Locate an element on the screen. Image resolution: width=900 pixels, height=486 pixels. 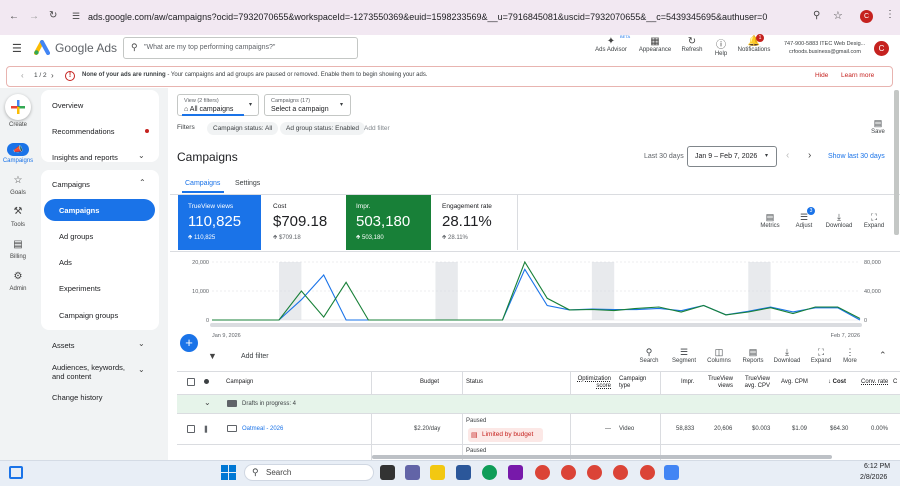
profile-avatar: C is located at coordinates (866, 16).